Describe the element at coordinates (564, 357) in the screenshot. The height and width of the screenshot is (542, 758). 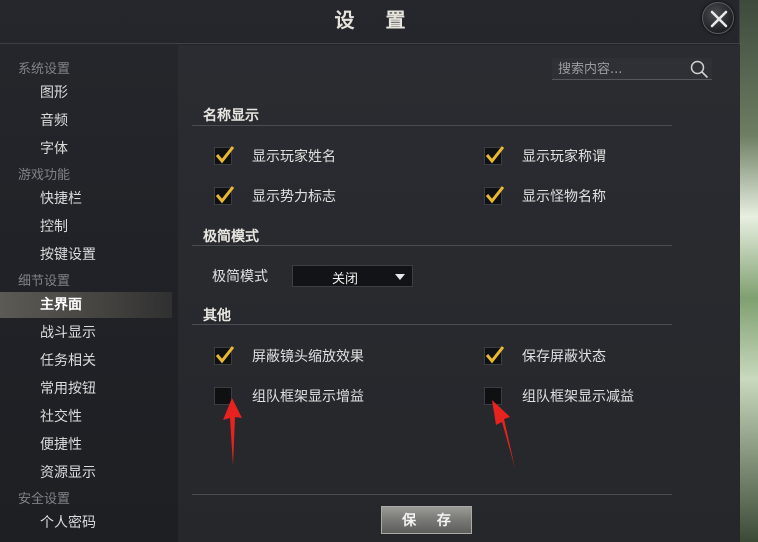
I see `option-label: 保存屏蔽状态` at that location.